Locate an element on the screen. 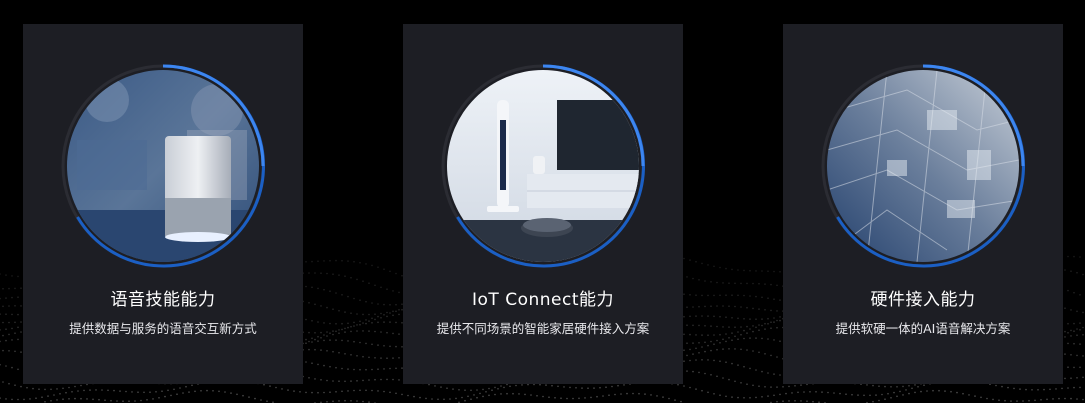  circuit-board-photo is located at coordinates (923, 166).